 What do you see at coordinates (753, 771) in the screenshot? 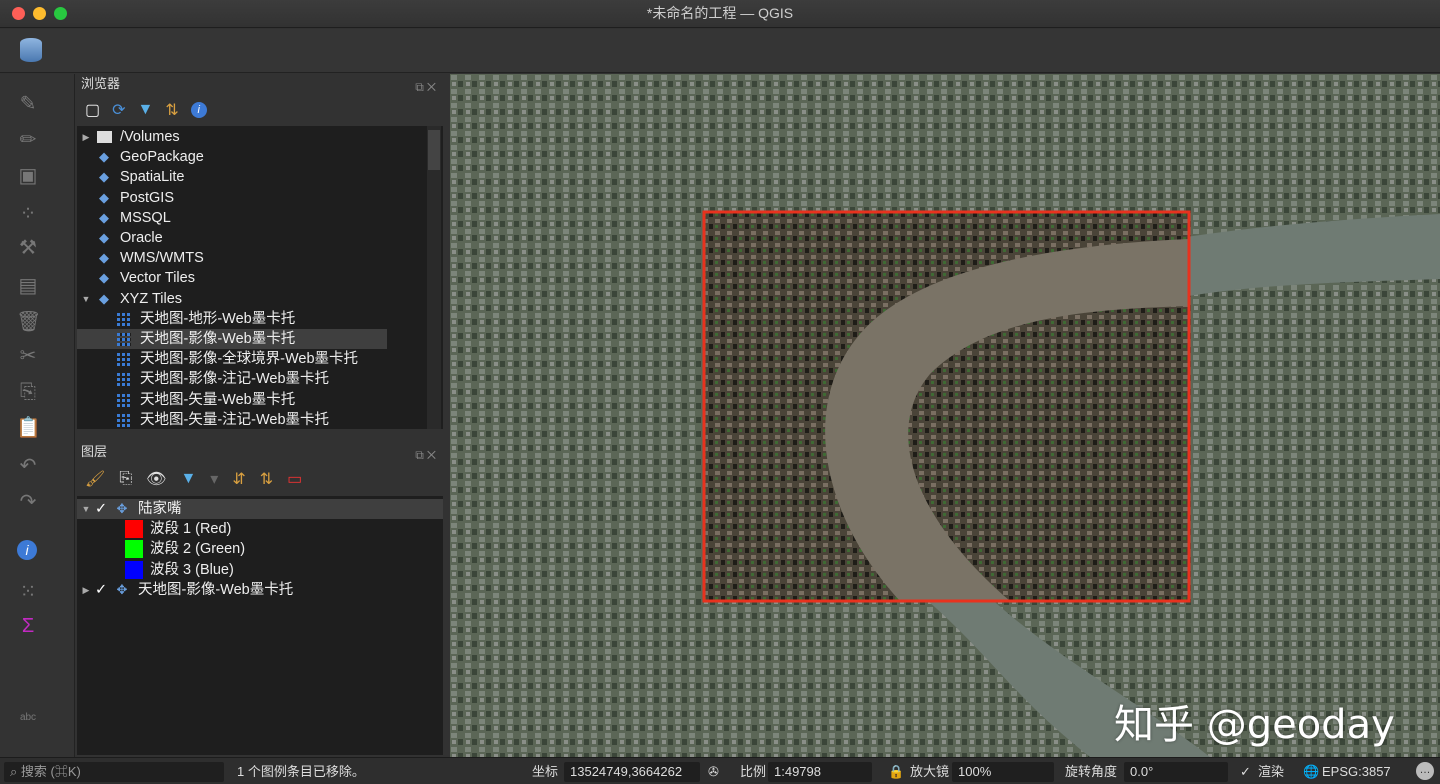
I see `scale-label: 比例` at bounding box center [753, 771].